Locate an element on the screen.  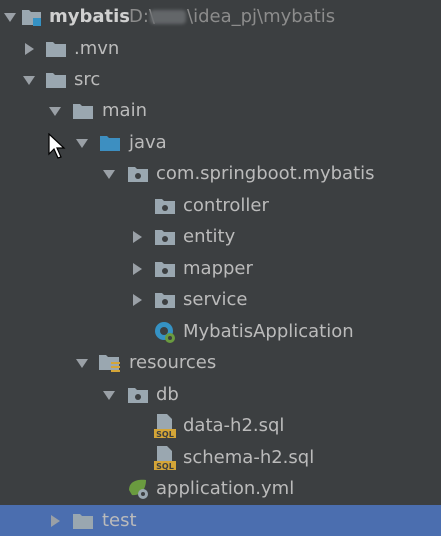
tree-row-service: service is located at coordinates (220, 299).